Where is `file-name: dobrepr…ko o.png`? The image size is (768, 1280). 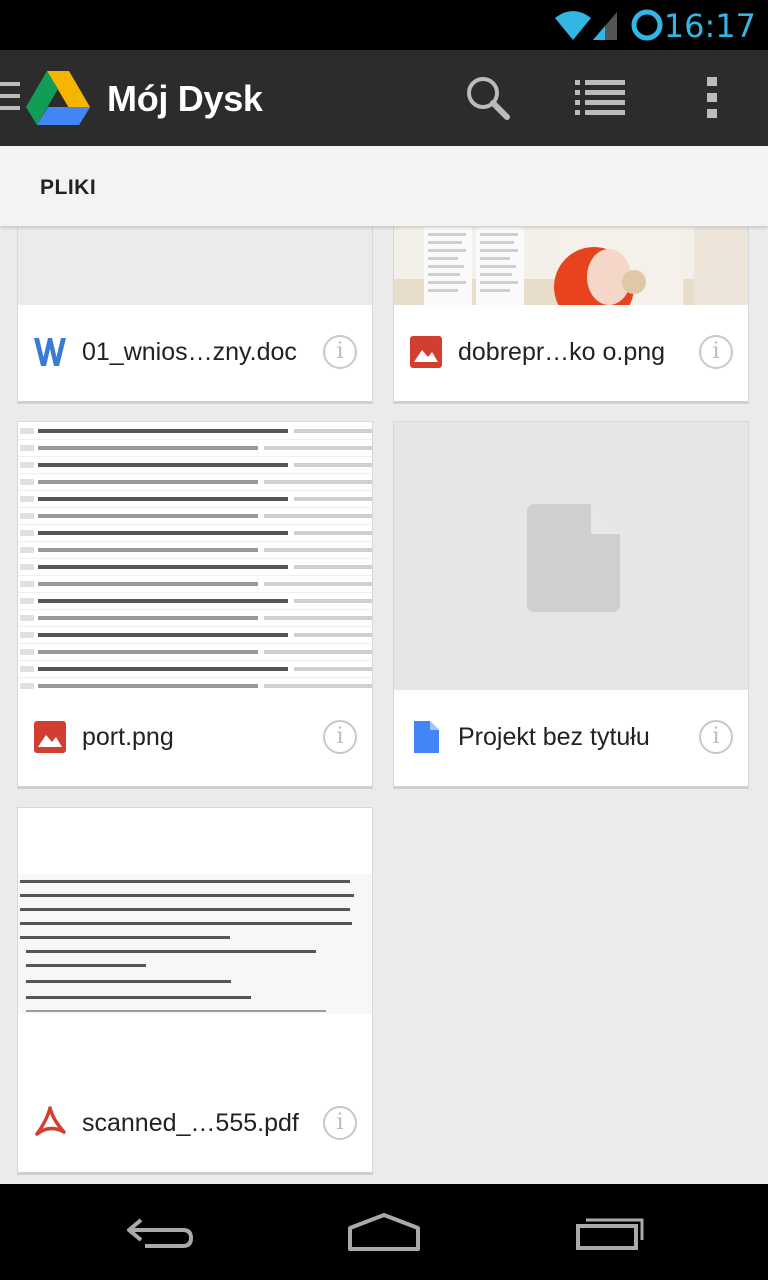 file-name: dobrepr…ko o.png is located at coordinates (562, 352).